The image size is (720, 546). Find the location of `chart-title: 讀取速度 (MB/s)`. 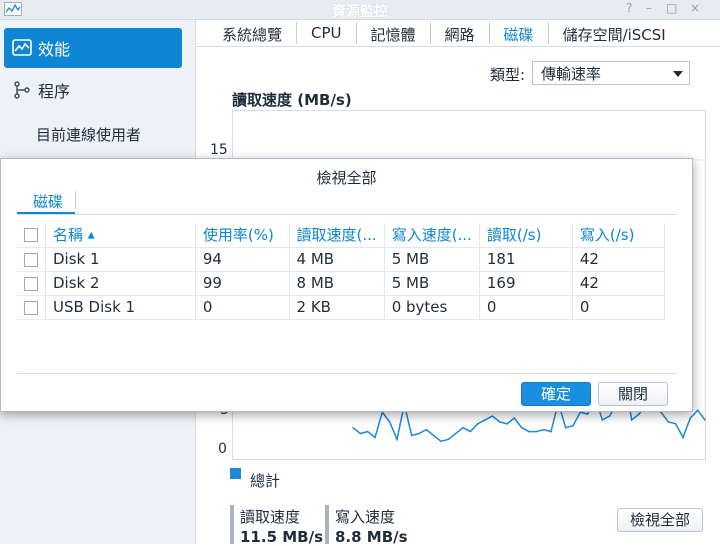

chart-title: 讀取速度 (MB/s) is located at coordinates (292, 100).